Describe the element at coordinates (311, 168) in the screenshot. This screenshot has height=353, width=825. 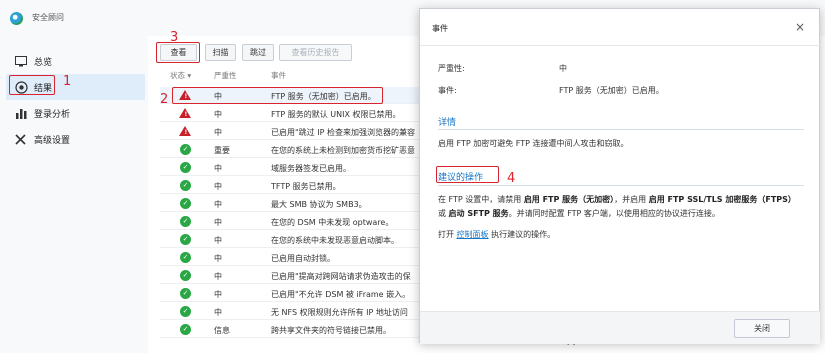
I see `event-cell: 域服务器签发已启用。` at that location.